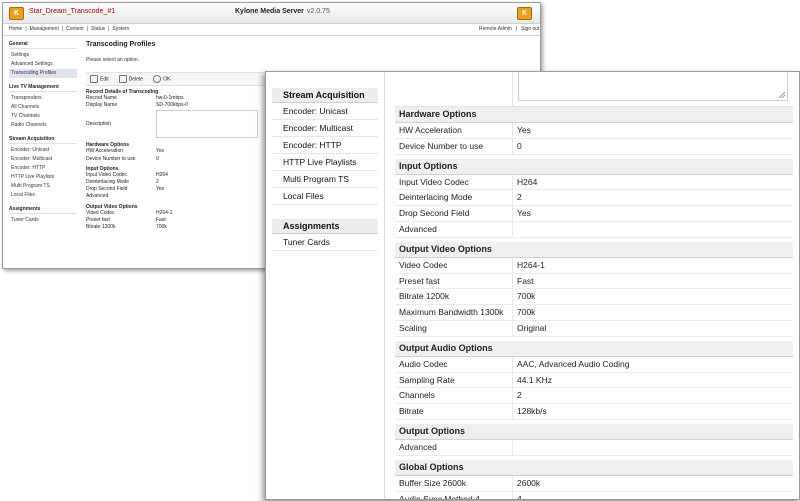  What do you see at coordinates (454, 265) in the screenshot?
I see `field-label: Video Codec` at bounding box center [454, 265].